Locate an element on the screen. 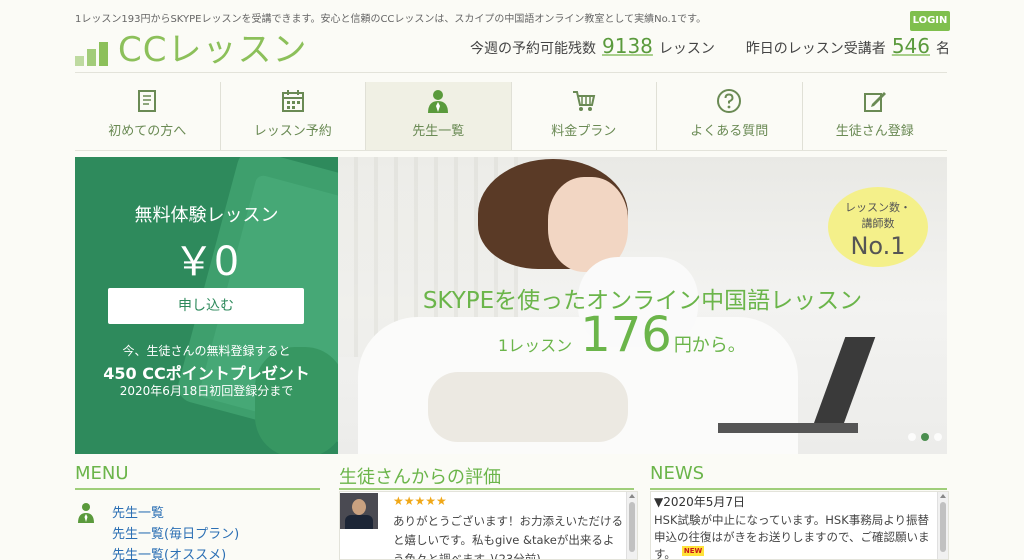  badge-line1: レッスン数・ is located at coordinates (878, 207).